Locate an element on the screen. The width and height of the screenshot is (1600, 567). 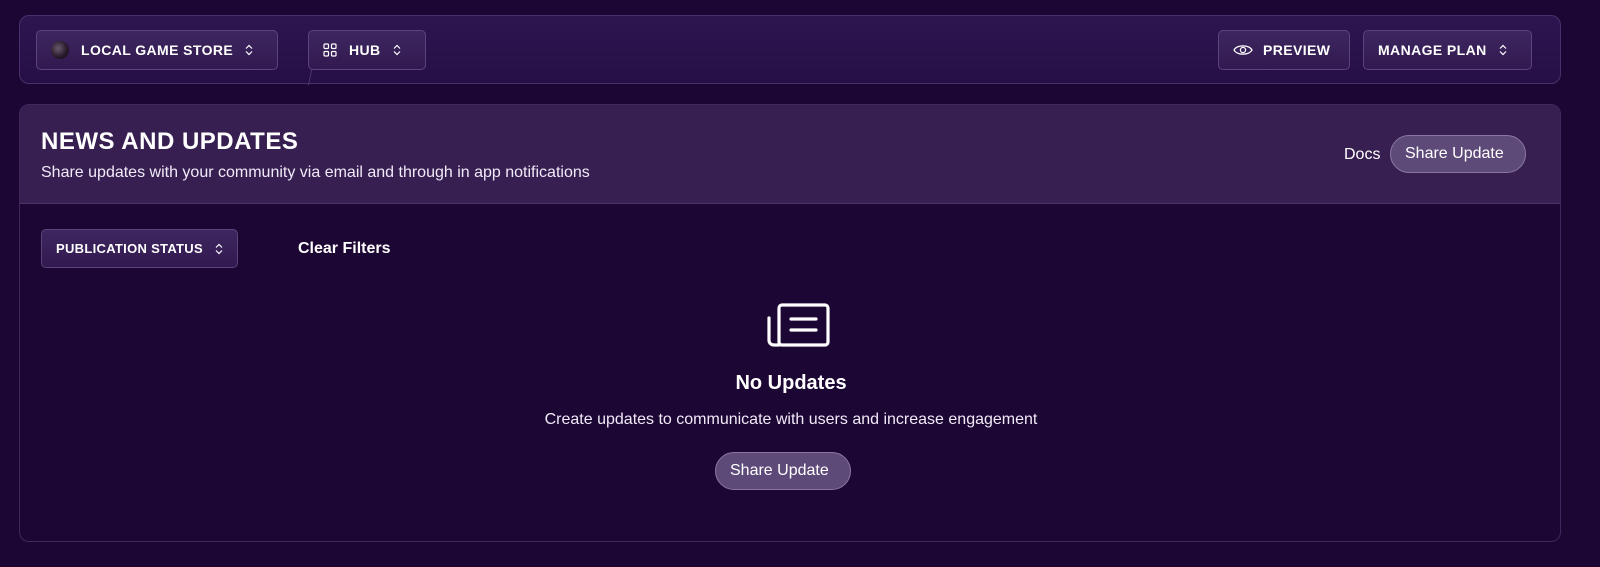
top-toolbar: LOCAL GAME STORE HUB PREVIEW MANAGE PLAN is located at coordinates (790, 50).